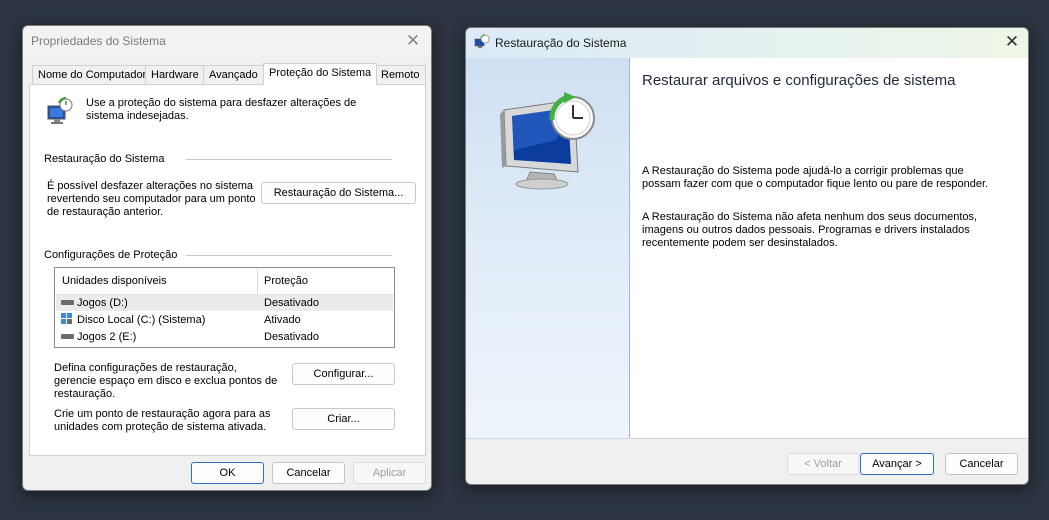  I want to click on tab-computer-name: Nome do Computador, so click(92, 74).